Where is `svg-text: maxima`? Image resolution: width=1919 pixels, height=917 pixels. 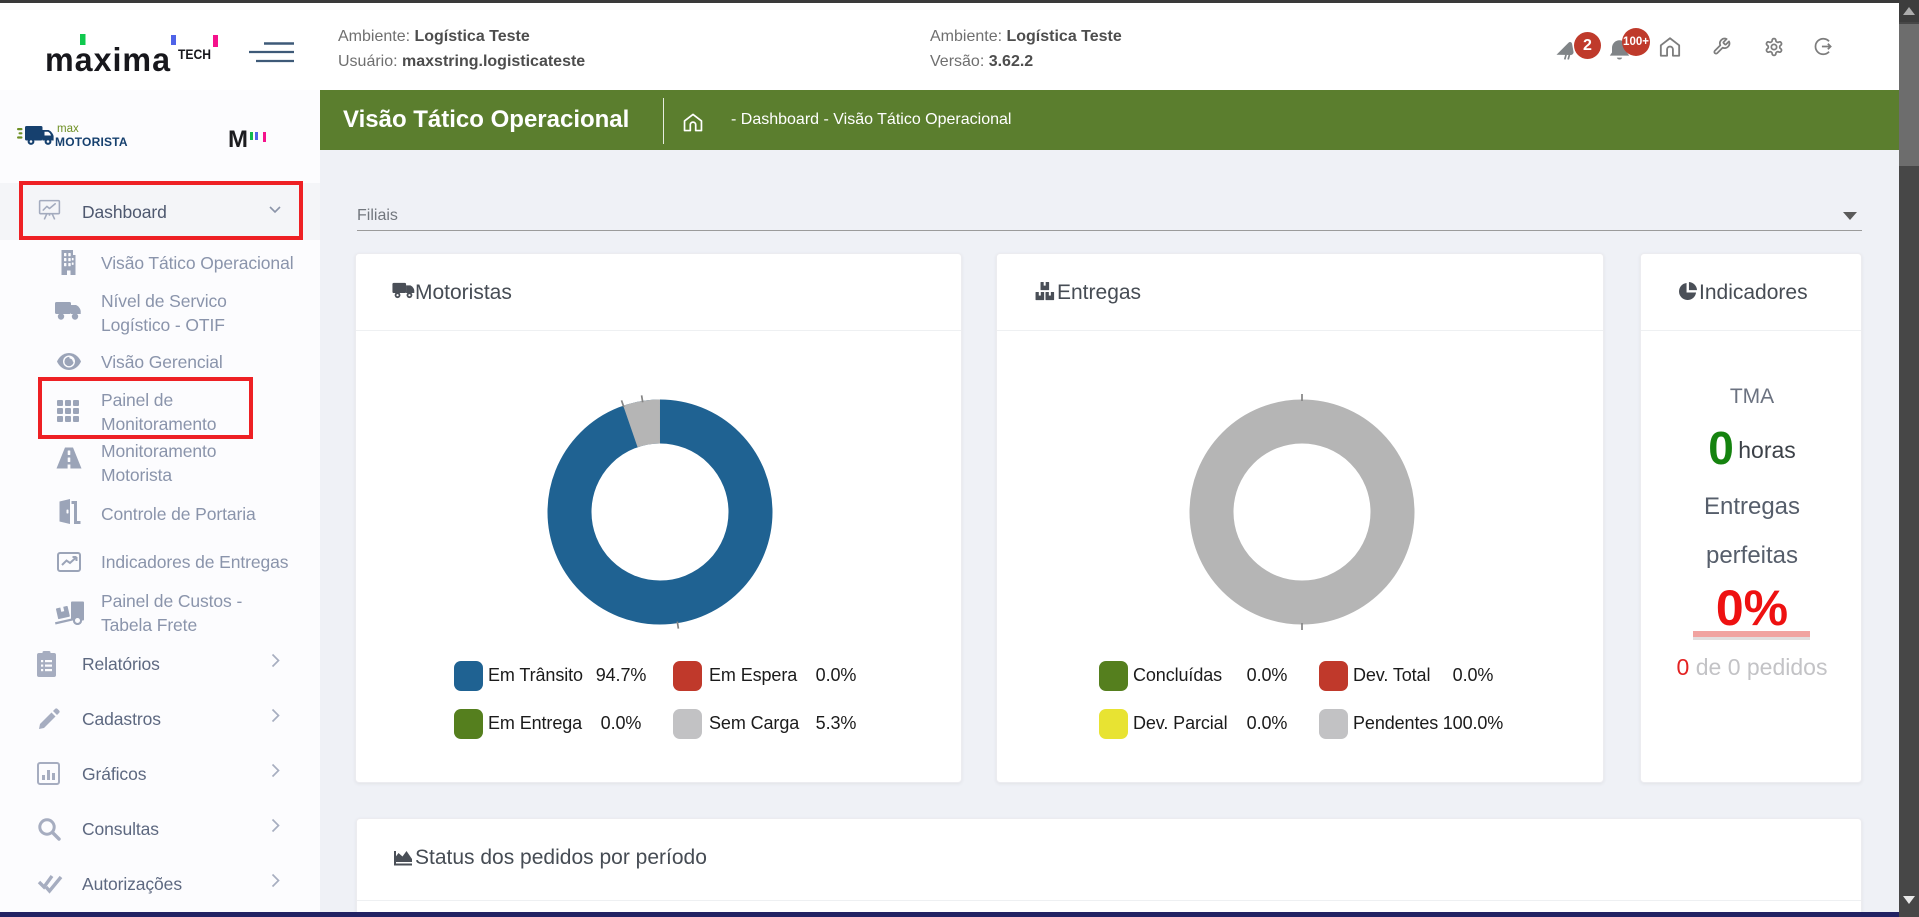
svg-text: maxima is located at coordinates (108, 58).